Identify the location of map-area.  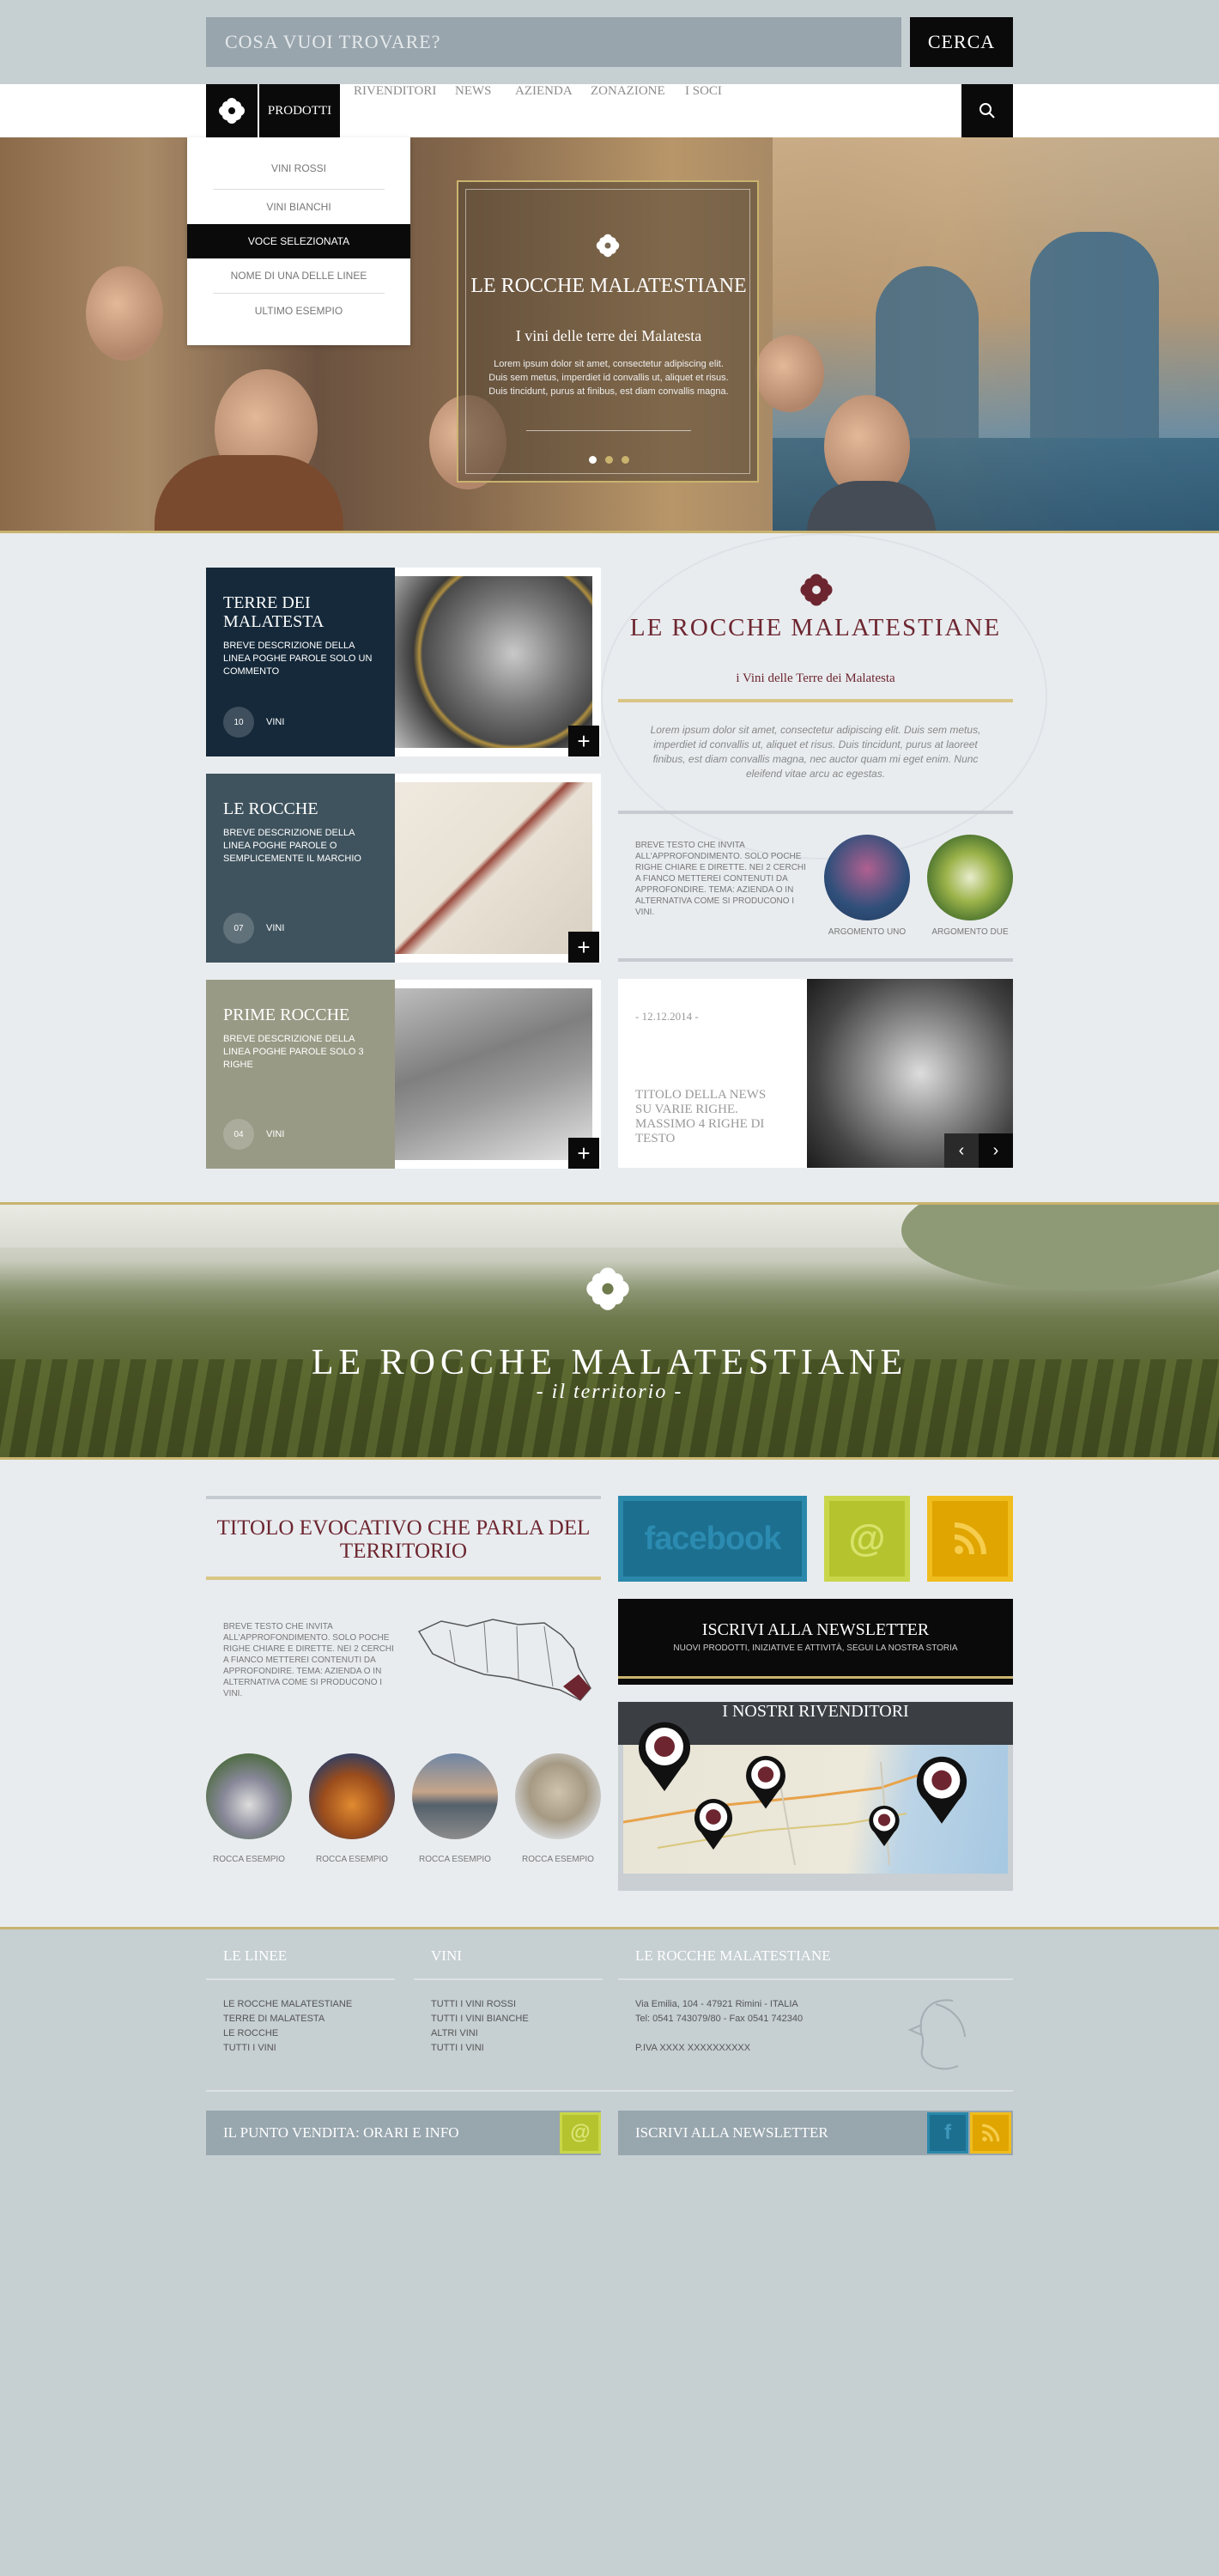
(815, 1798).